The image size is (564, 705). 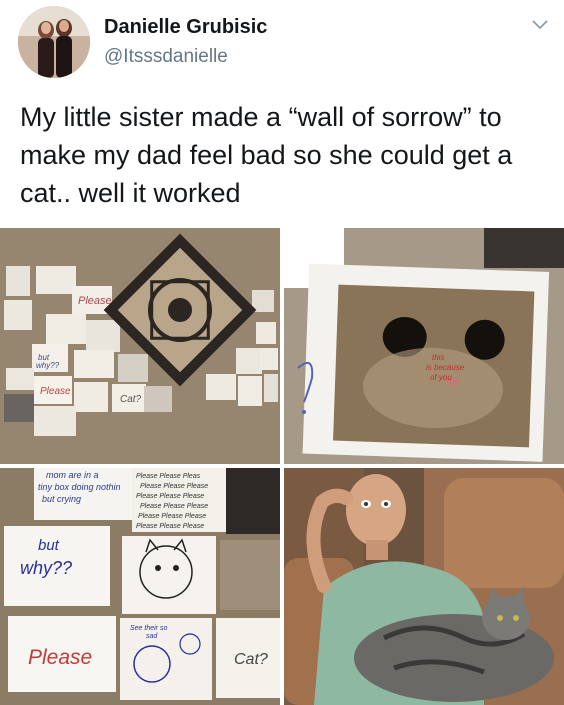 I want to click on tweet-header: Danielle Grubisic @Itsssdanielle, so click(x=282, y=45).